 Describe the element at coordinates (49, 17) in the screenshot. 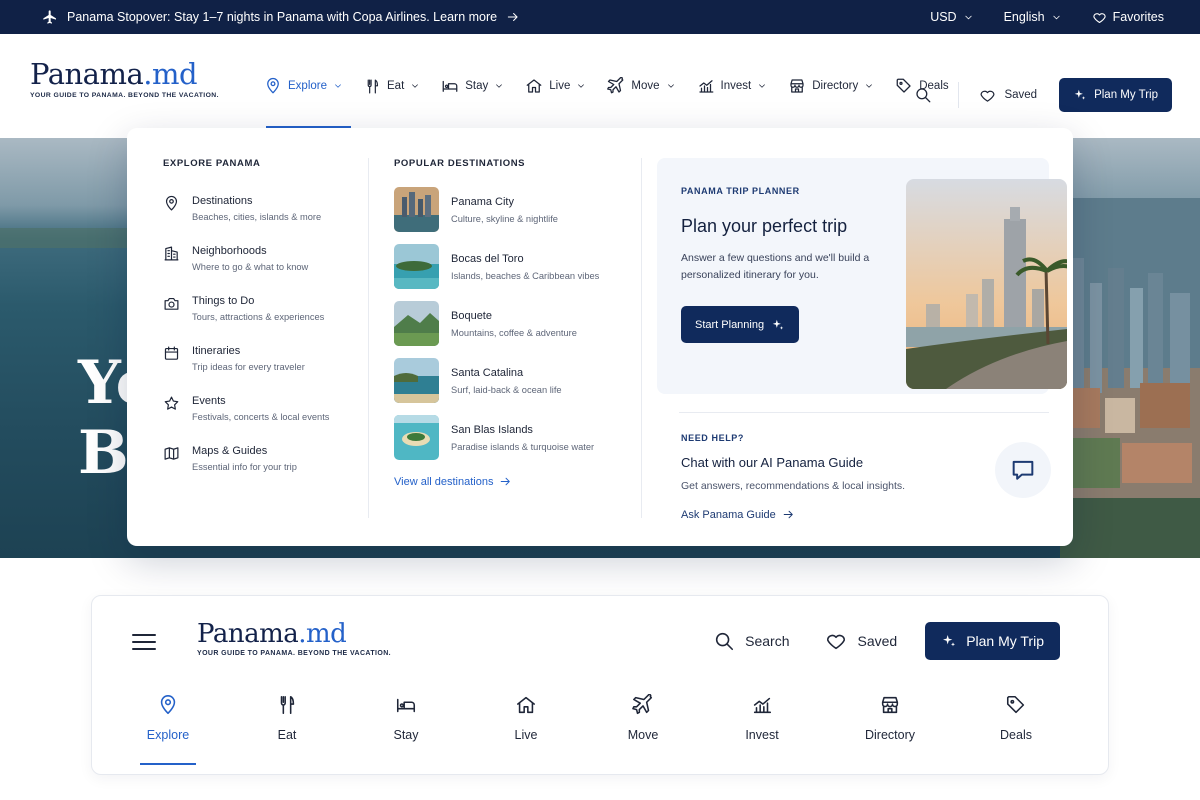

I see `plane-icon` at that location.